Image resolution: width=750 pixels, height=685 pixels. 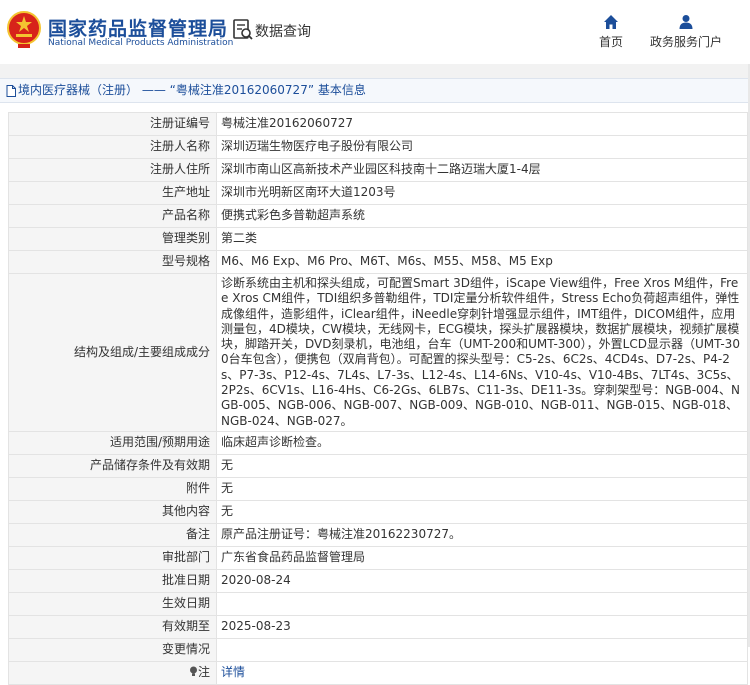 I want to click on row-label: 备注, so click(x=112, y=534).